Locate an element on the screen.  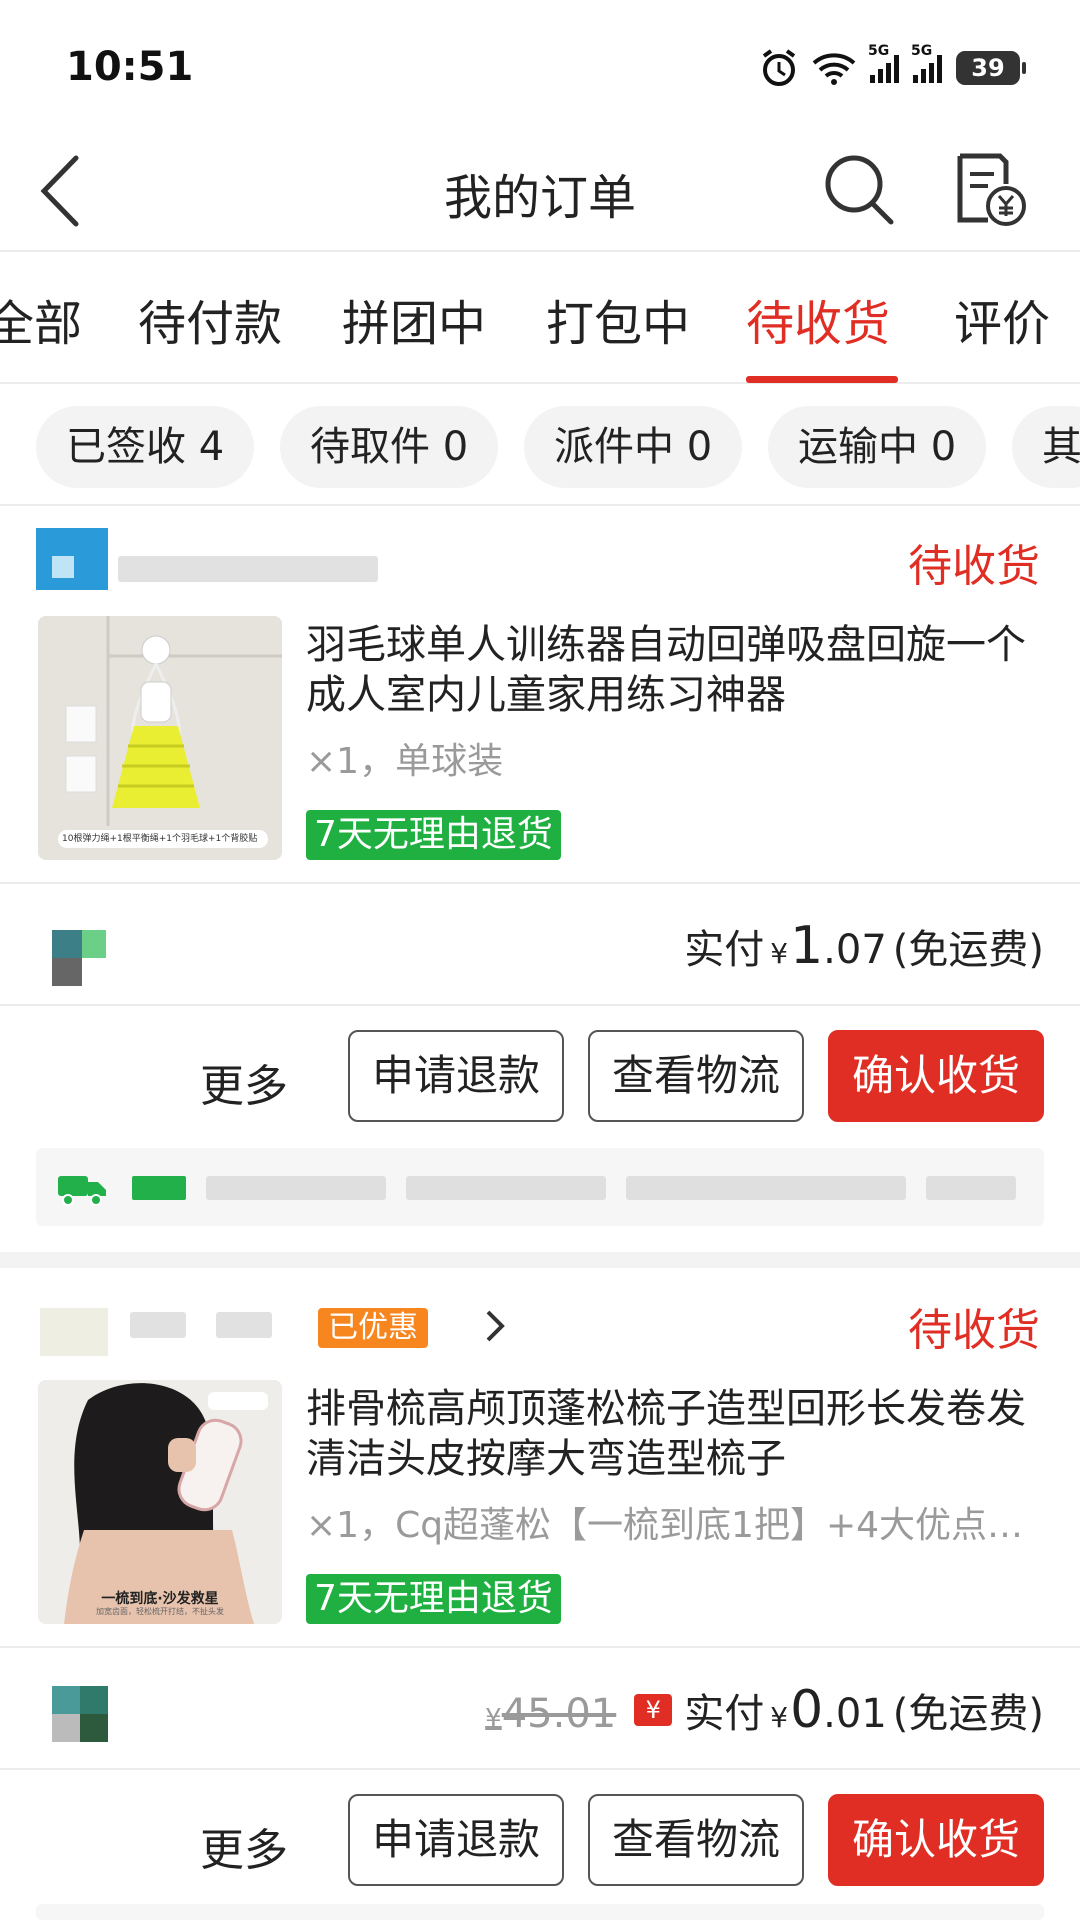
tab-packing: 打包中 is located at coordinates (618, 319).